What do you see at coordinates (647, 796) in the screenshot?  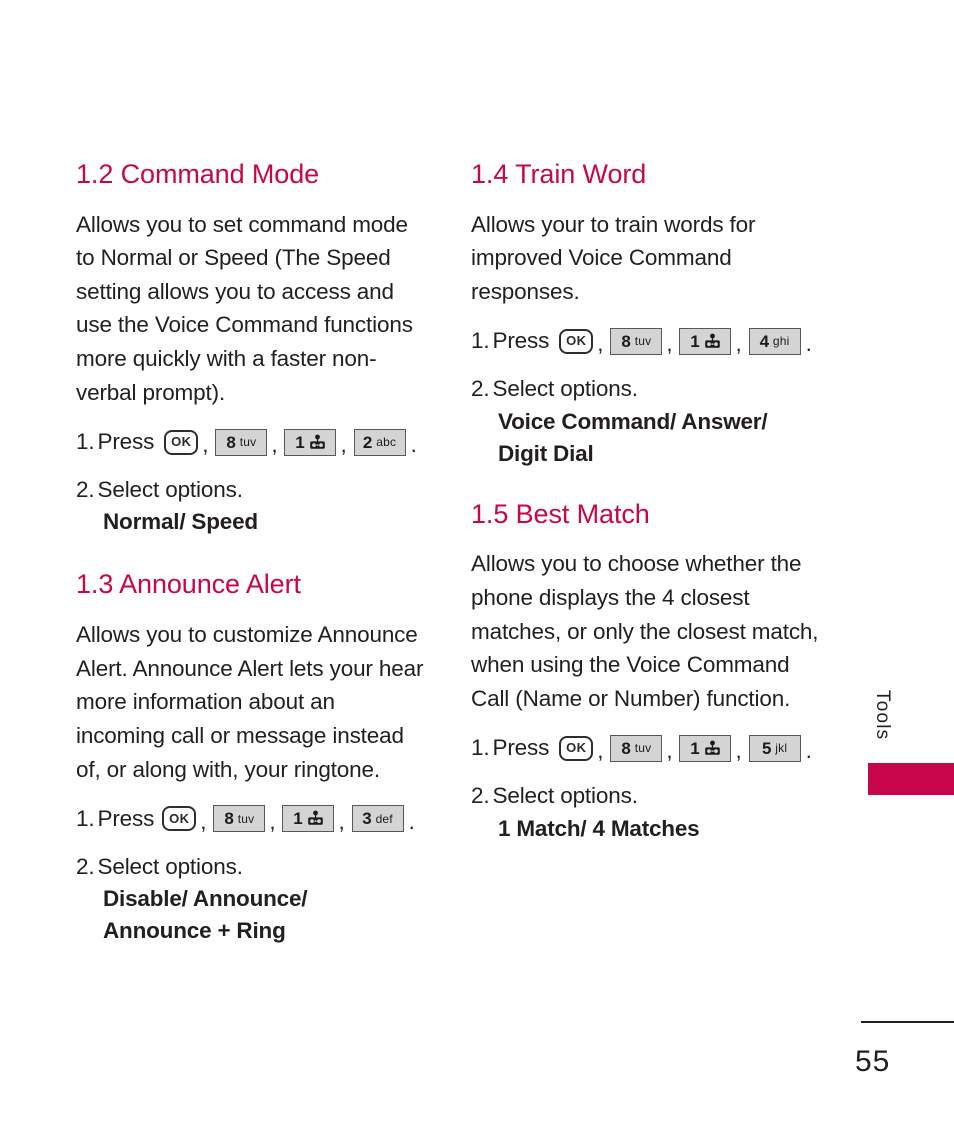 I see `step-select-best-match: 2. Select options.` at bounding box center [647, 796].